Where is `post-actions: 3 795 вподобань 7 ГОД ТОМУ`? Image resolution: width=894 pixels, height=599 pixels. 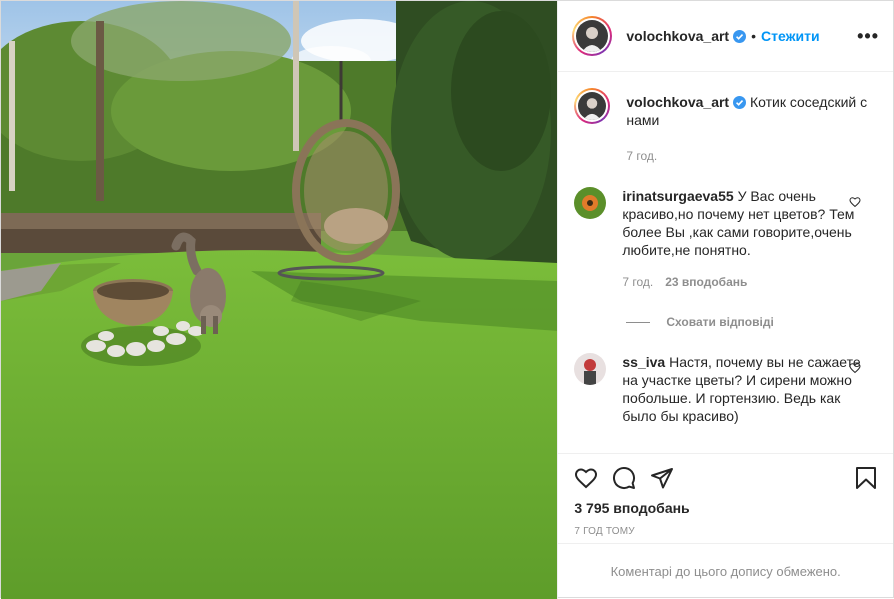 post-actions: 3 795 вподобань 7 ГОД ТОМУ is located at coordinates (725, 498).